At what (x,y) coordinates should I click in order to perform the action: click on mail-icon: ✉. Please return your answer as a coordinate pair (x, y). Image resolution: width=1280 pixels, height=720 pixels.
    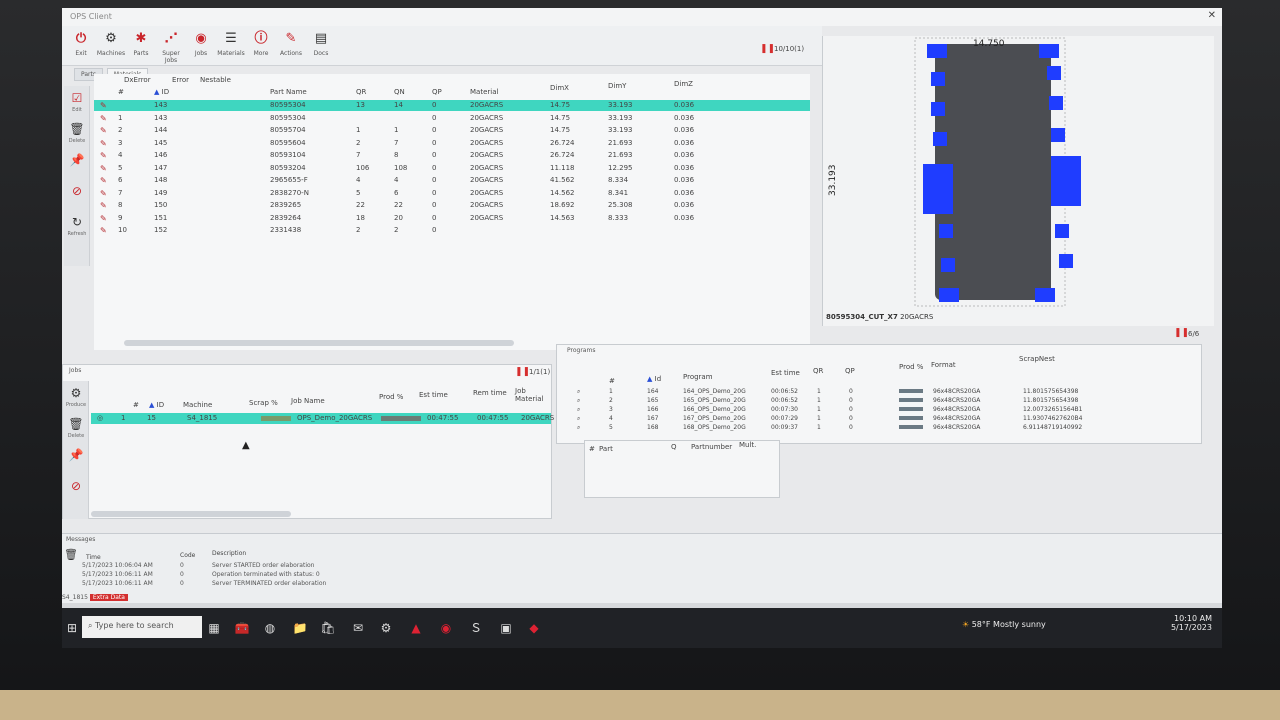
    Looking at the image, I should click on (358, 628).